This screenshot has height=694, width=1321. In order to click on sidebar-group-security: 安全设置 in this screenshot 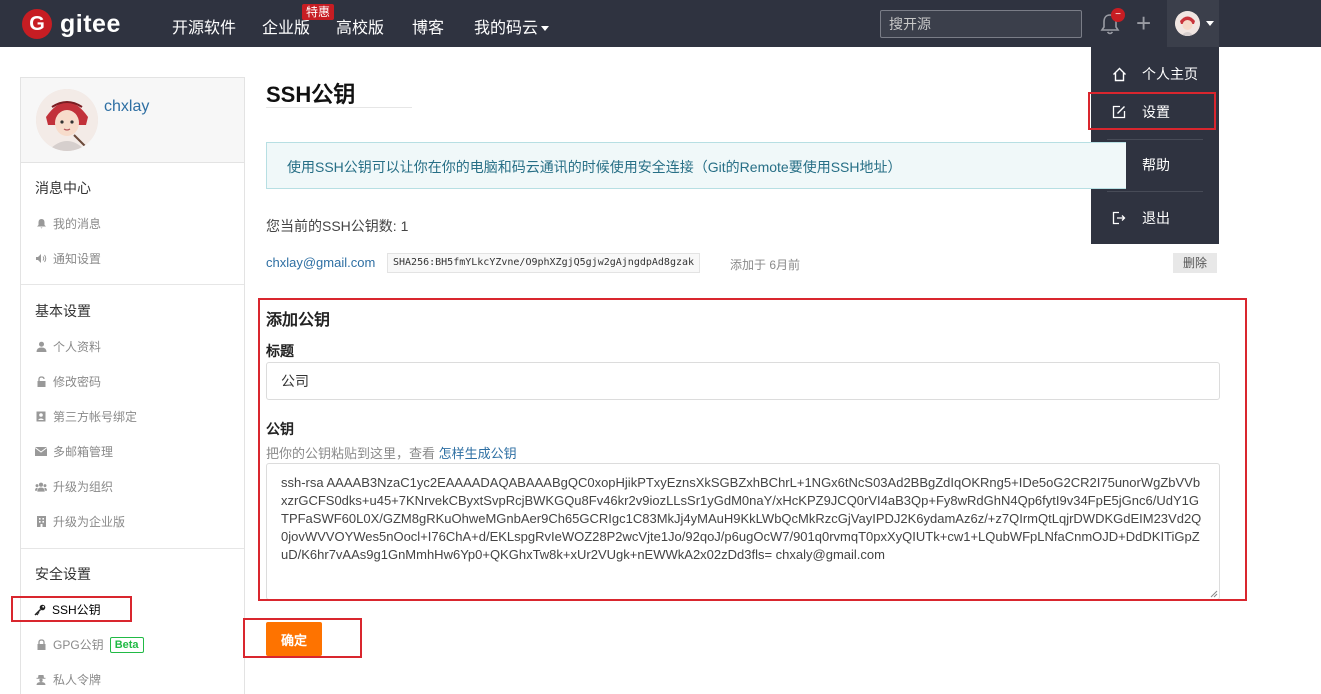, I will do `click(63, 574)`.